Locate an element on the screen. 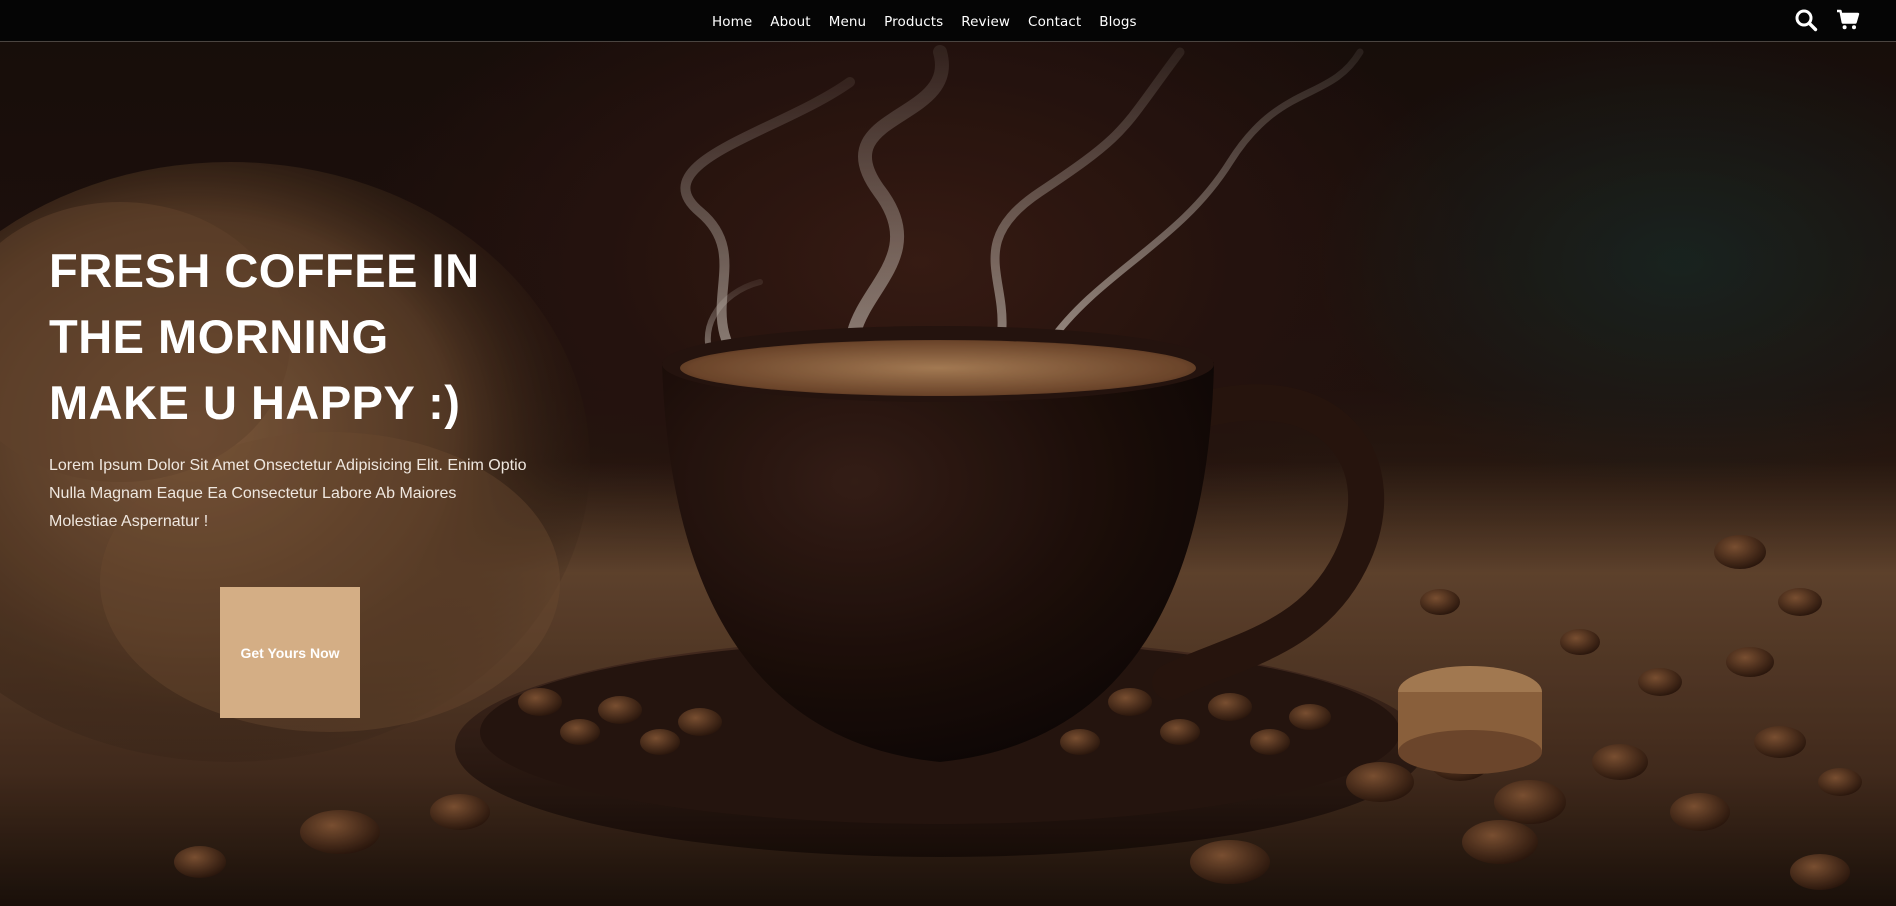  search-icon is located at coordinates (1806, 20).